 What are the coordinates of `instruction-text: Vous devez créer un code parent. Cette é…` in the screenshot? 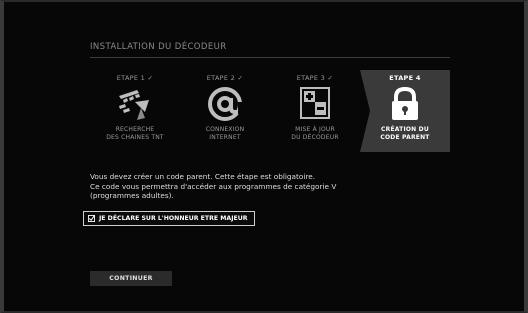 It's located at (240, 186).